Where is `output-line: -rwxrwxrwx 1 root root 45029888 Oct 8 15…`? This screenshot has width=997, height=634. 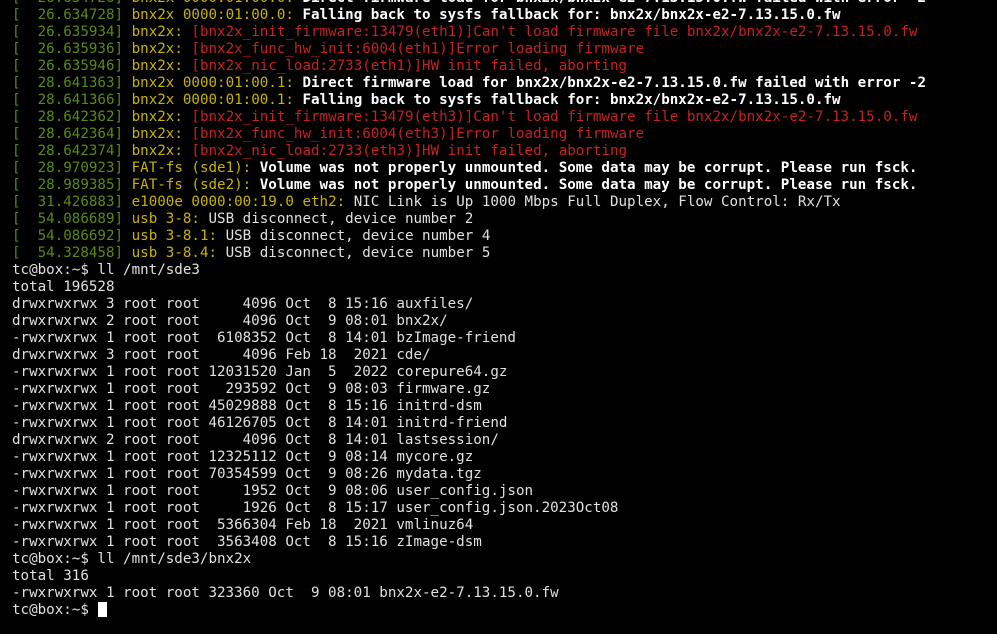
output-line: -rwxrwxrwx 1 root root 45029888 Oct 8 15… is located at coordinates (247, 406).